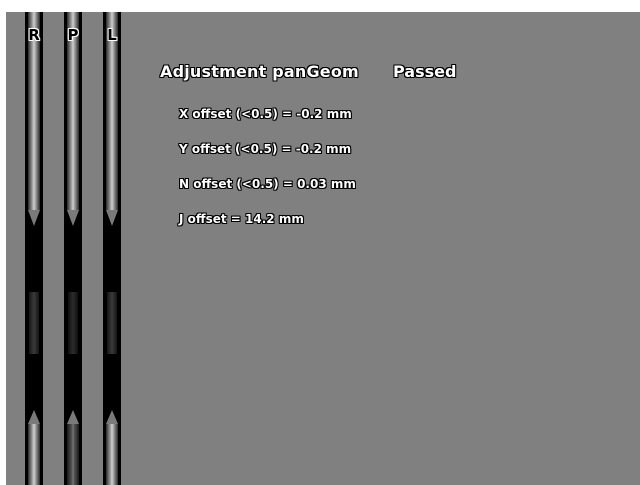 Image resolution: width=640 pixels, height=485 pixels. Describe the element at coordinates (34, 248) in the screenshot. I see `sensor-strip-r` at that location.